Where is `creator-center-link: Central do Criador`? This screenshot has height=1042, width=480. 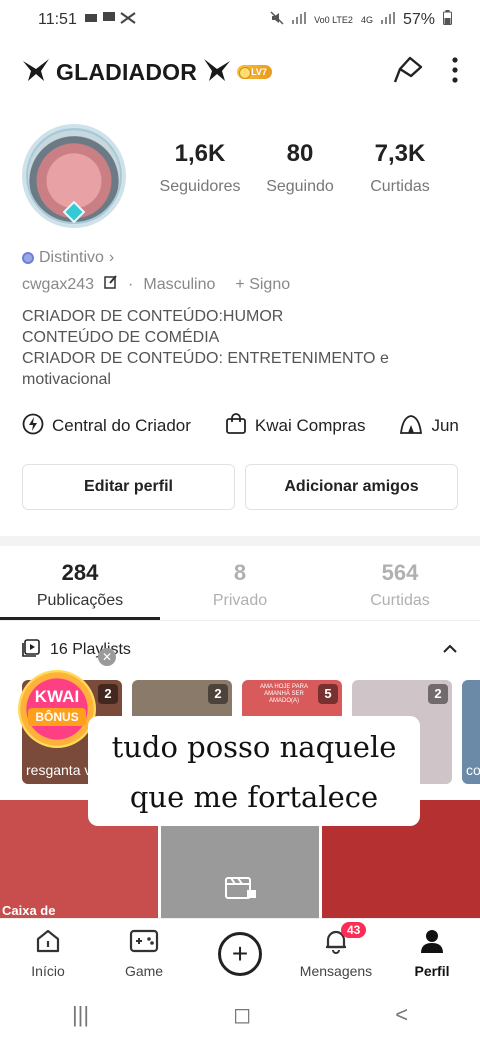 creator-center-link: Central do Criador is located at coordinates (106, 426).